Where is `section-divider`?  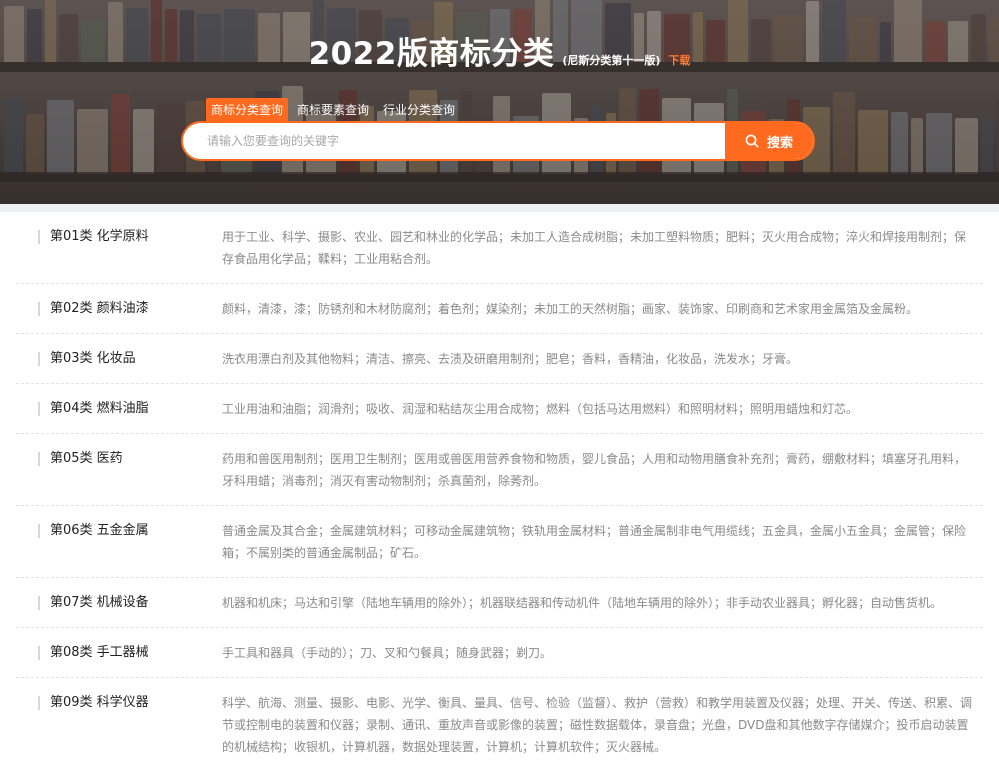
section-divider is located at coordinates (499, 208).